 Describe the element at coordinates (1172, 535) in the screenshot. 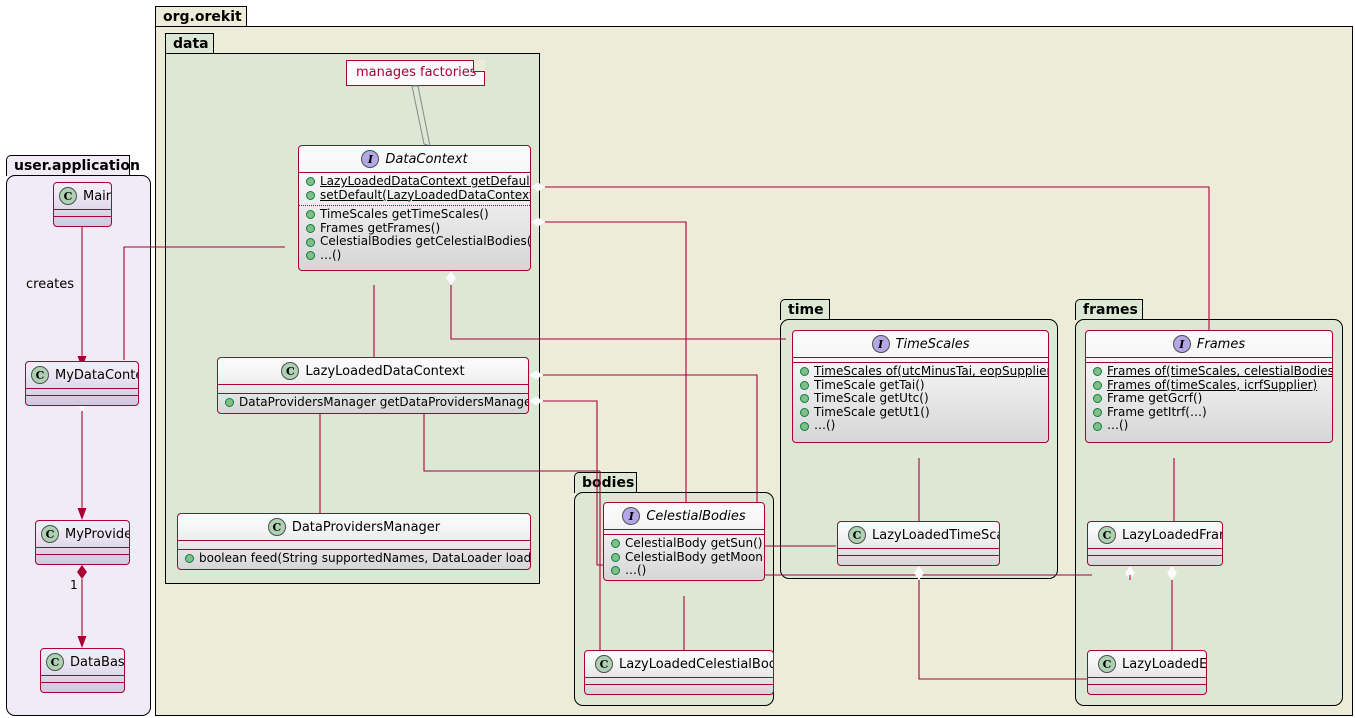

I see `class-lazyloadedframes-name: LazyLoadedFrames` at that location.